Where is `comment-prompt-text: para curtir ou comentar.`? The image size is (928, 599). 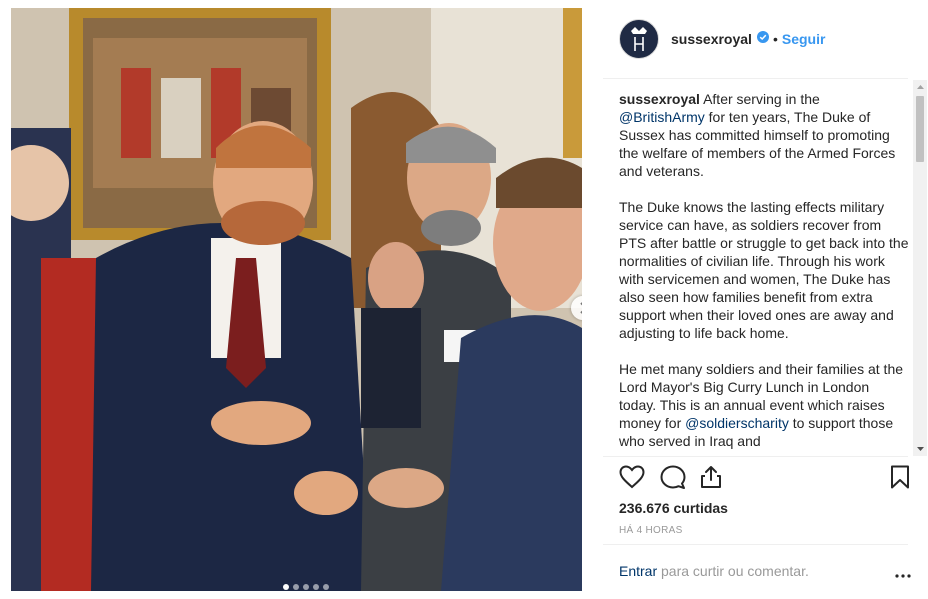
comment-prompt-text: para curtir ou comentar. is located at coordinates (733, 571).